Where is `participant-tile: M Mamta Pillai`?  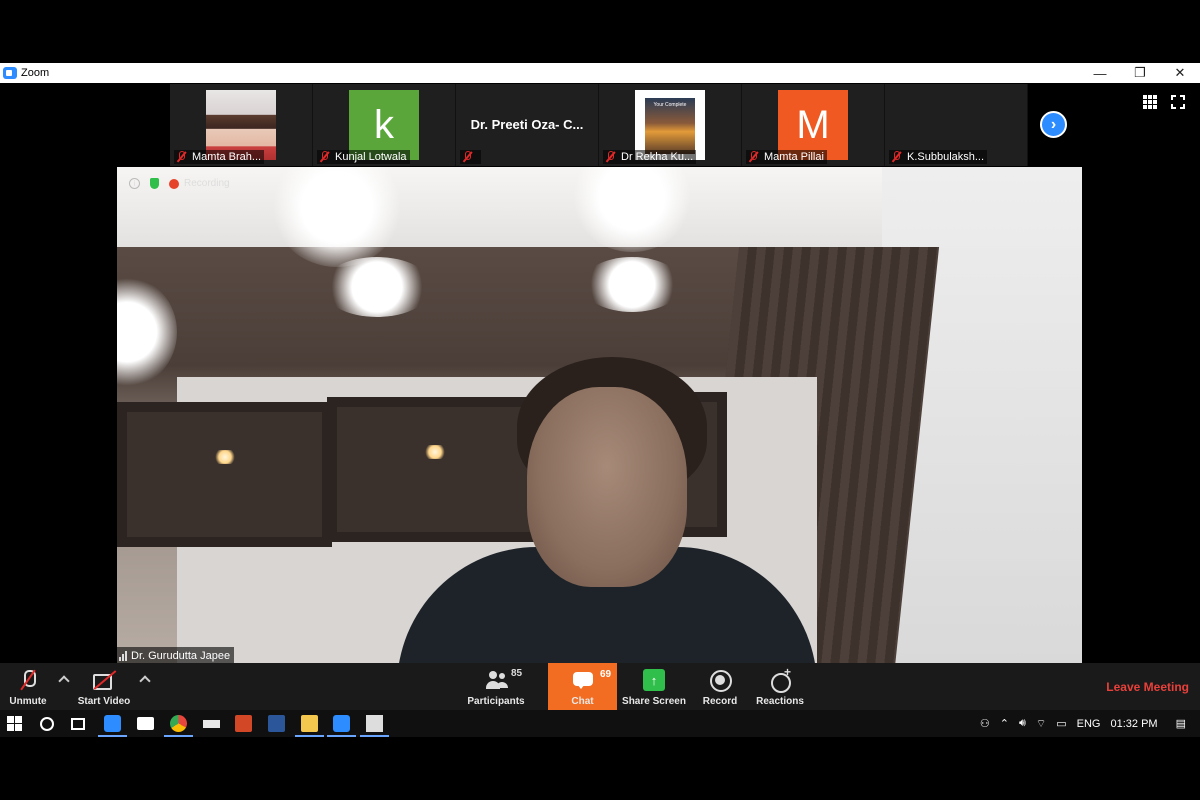 participant-tile: M Mamta Pillai is located at coordinates (813, 125).